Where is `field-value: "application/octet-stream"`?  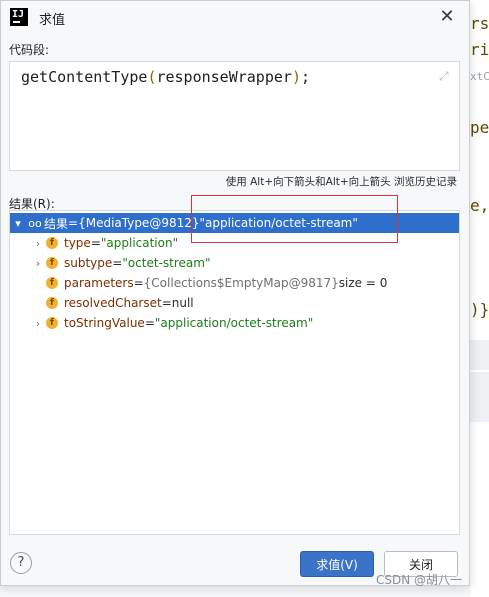 field-value: "application/octet-stream" is located at coordinates (234, 323).